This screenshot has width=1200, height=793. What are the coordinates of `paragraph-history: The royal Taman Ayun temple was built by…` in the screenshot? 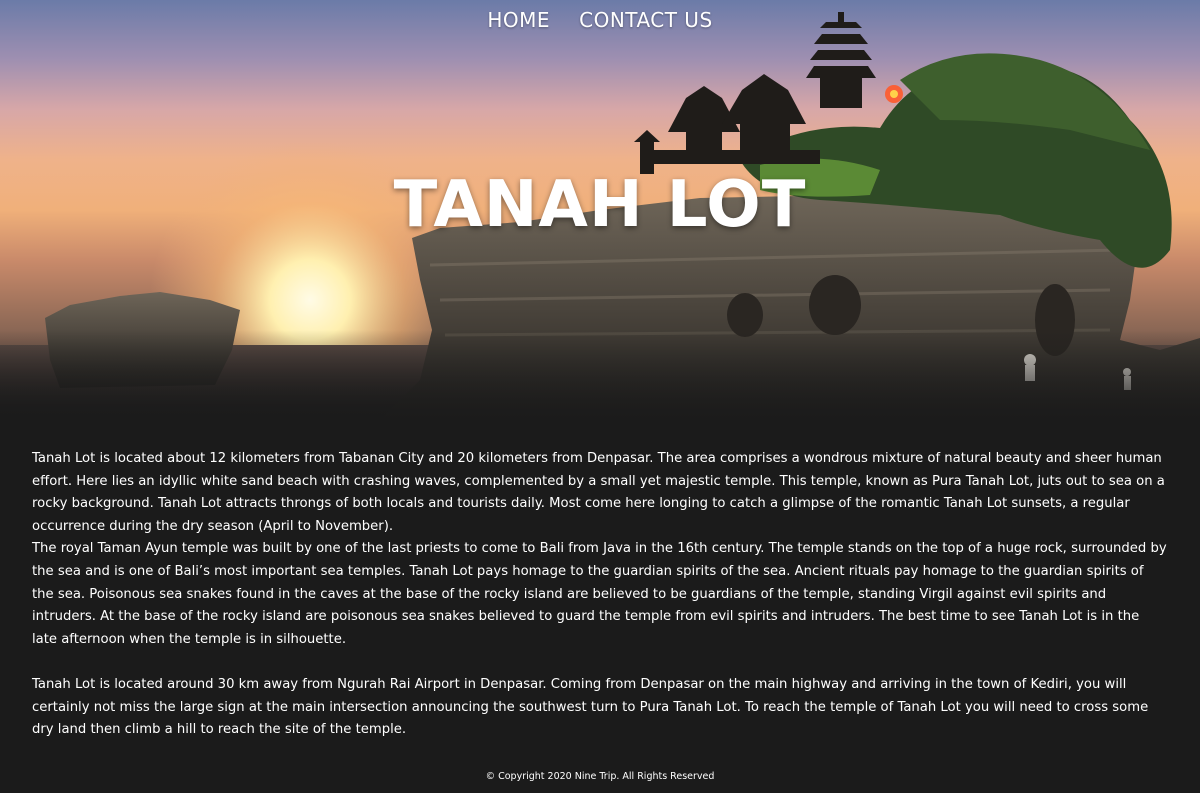 It's located at (599, 594).